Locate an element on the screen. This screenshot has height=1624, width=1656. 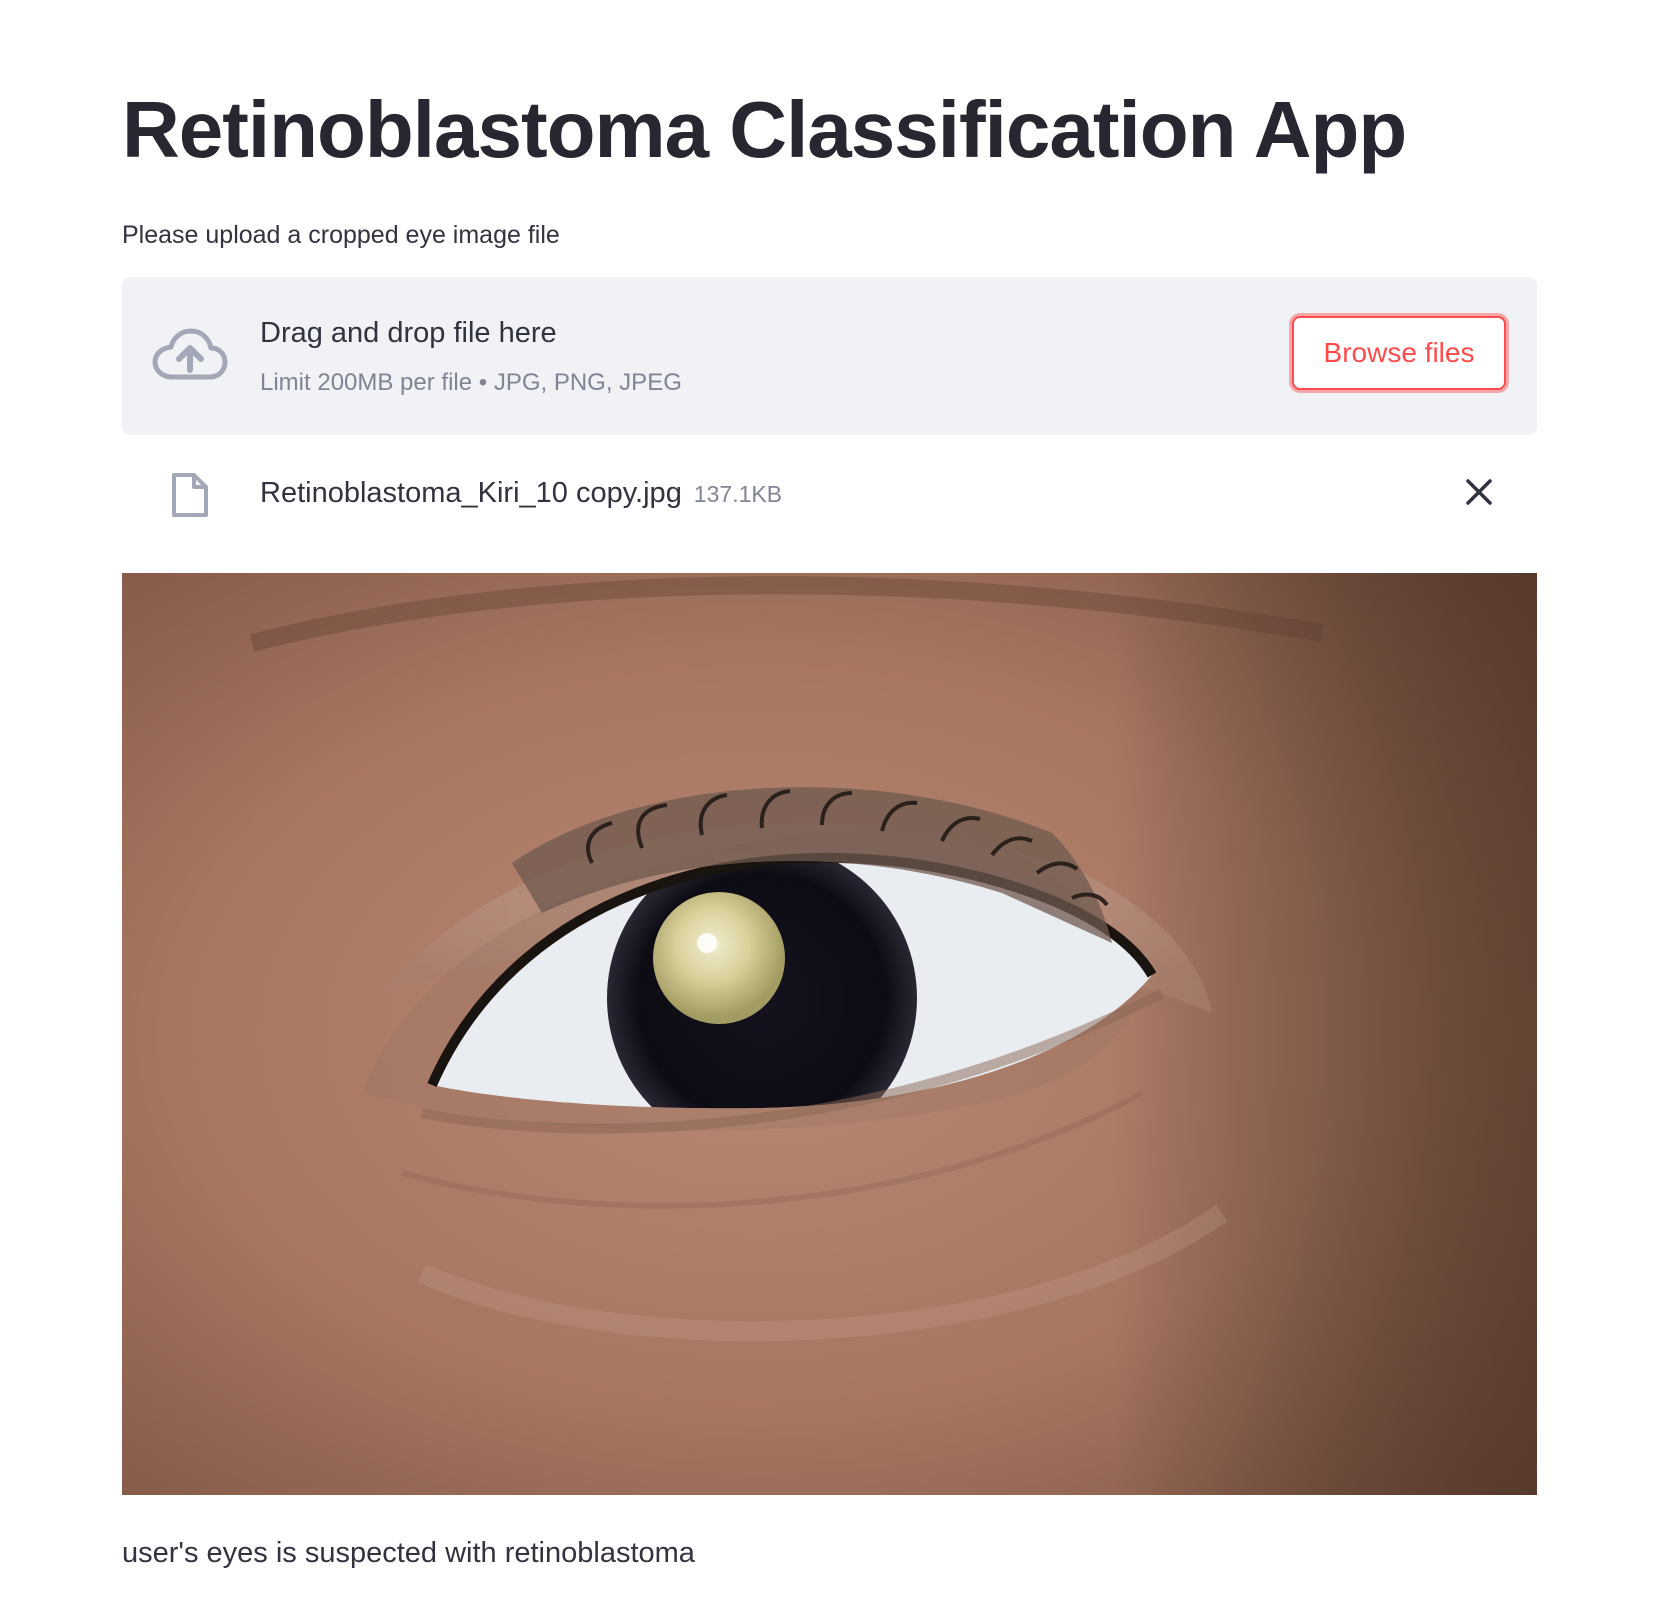
close-icon is located at coordinates (1479, 492).